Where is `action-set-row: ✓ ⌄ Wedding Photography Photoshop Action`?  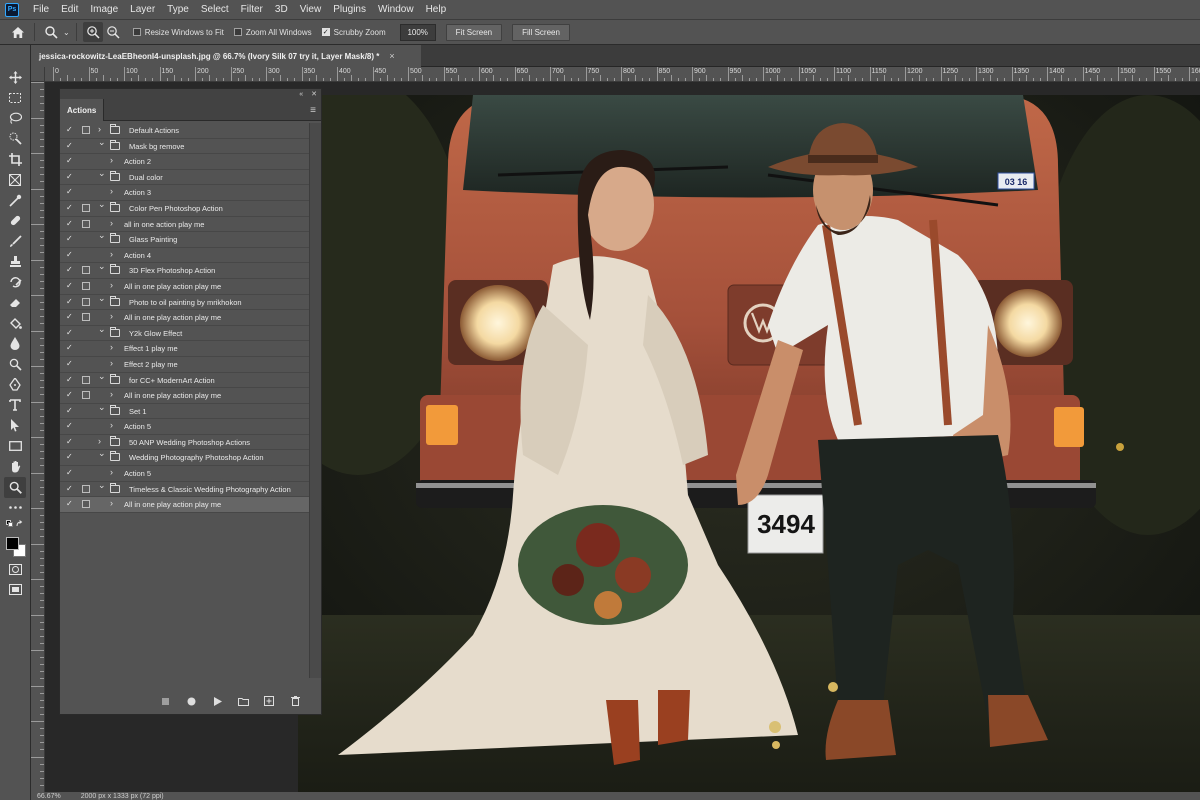 action-set-row: ✓ ⌄ Wedding Photography Photoshop Action is located at coordinates (184, 457).